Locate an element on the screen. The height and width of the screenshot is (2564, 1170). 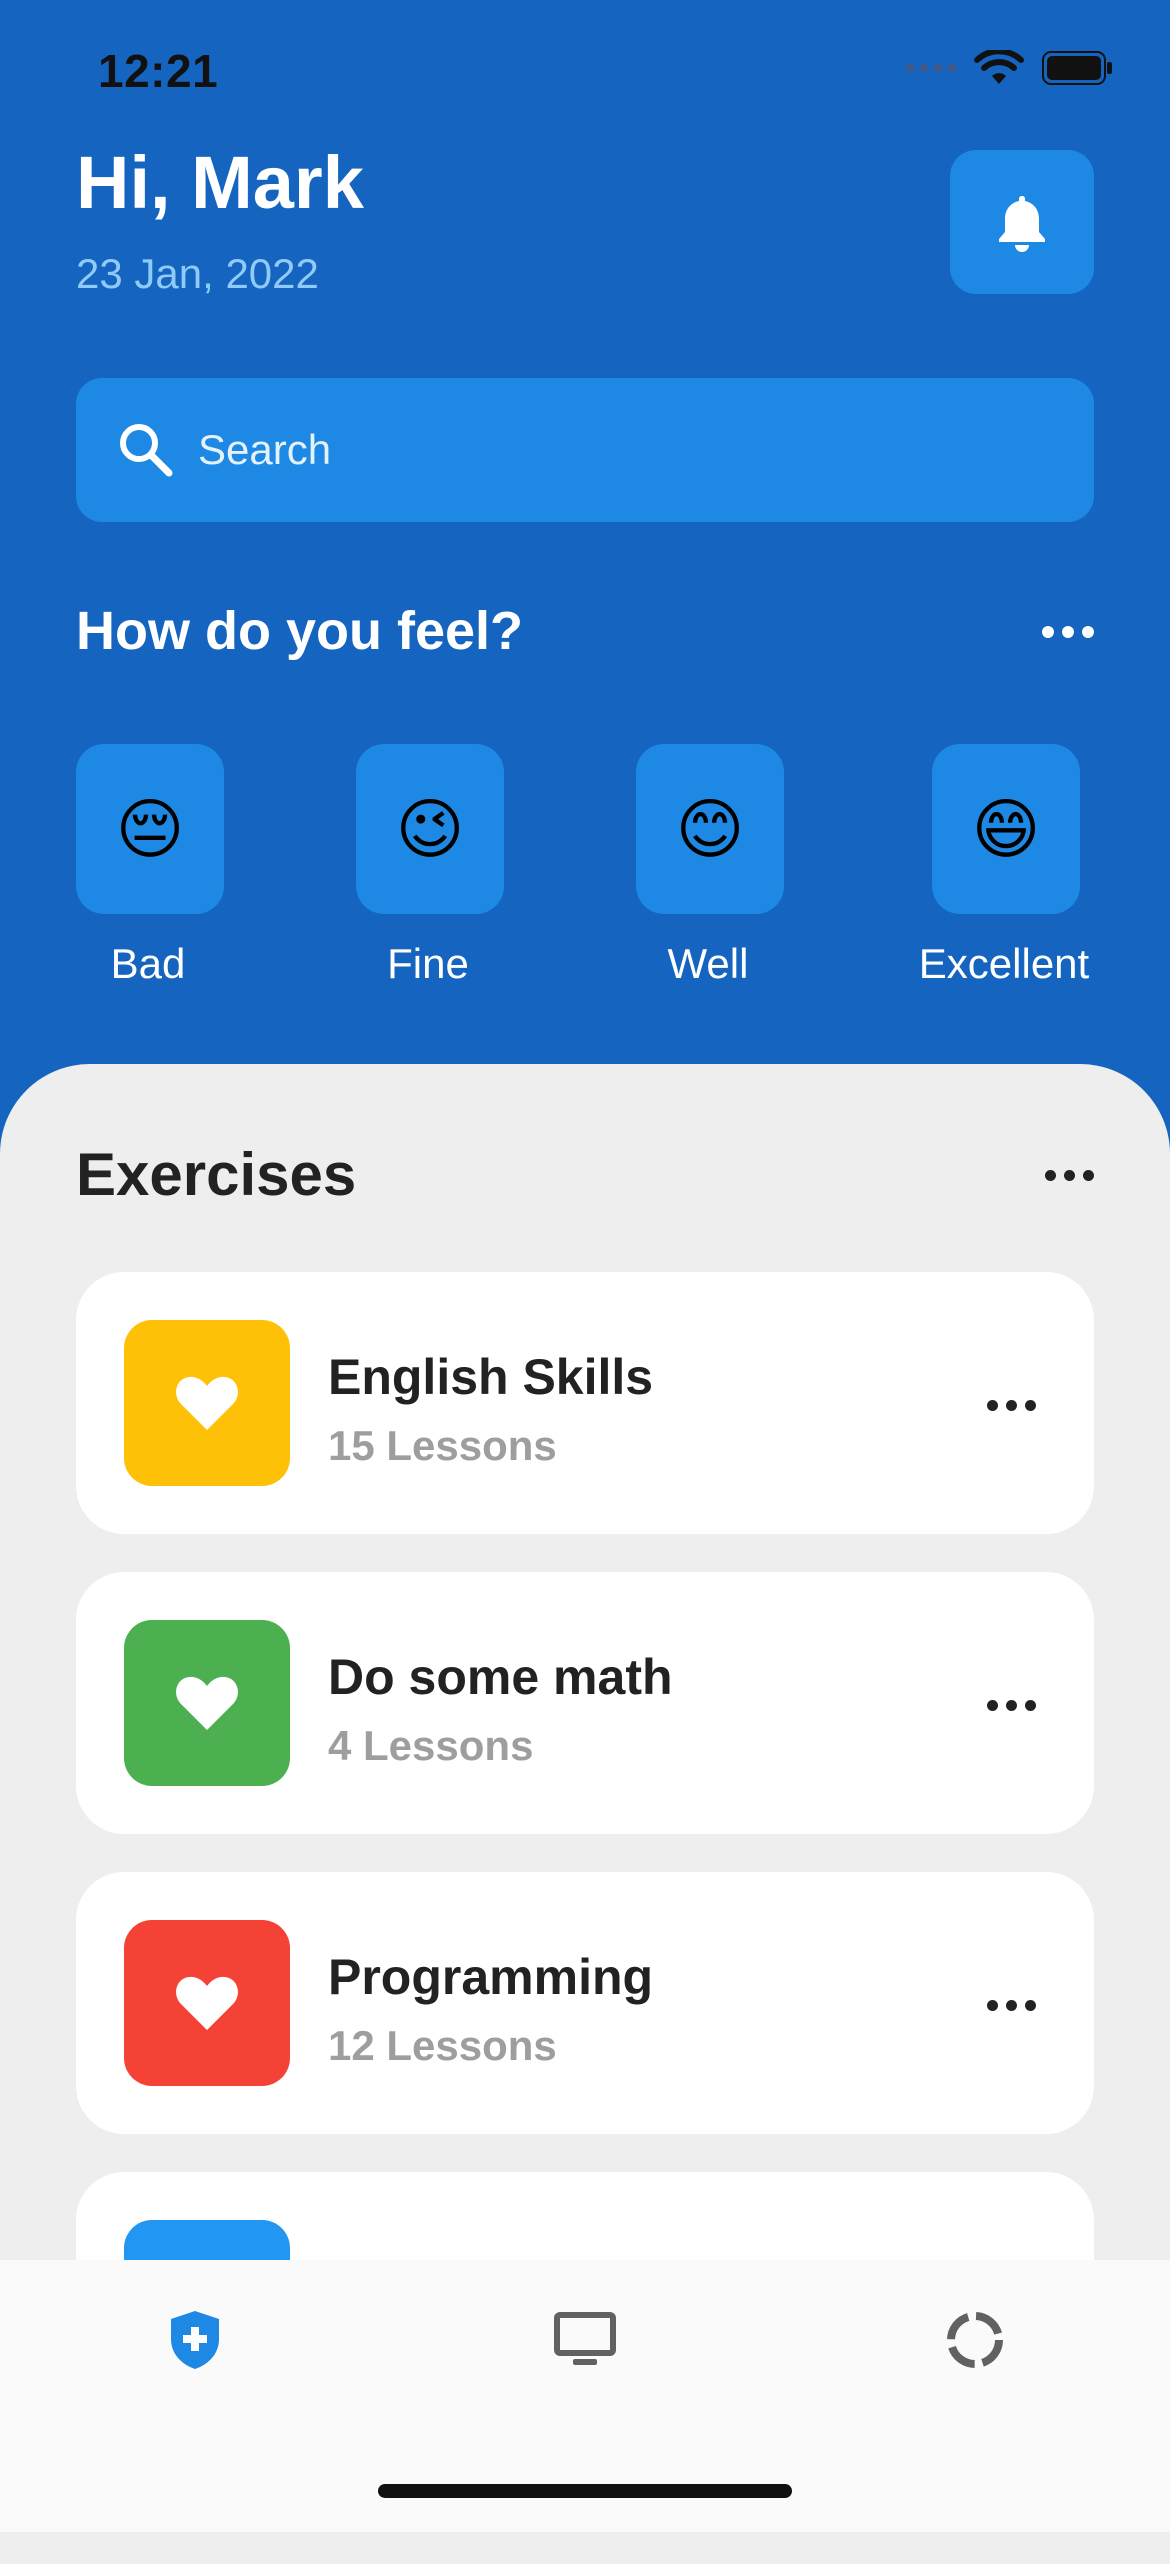
exercise-title: Programming is located at coordinates (491, 1977).